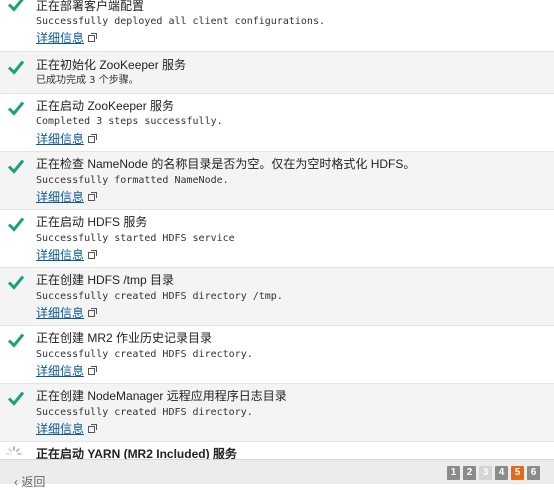  What do you see at coordinates (29, 481) in the screenshot?
I see `back-button: ‹ 返回` at bounding box center [29, 481].